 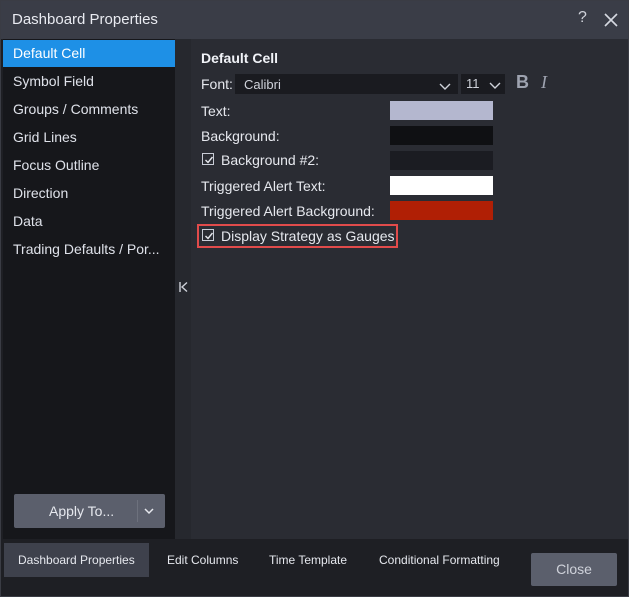 What do you see at coordinates (308, 560) in the screenshot?
I see `tab-time-template: Time Template` at bounding box center [308, 560].